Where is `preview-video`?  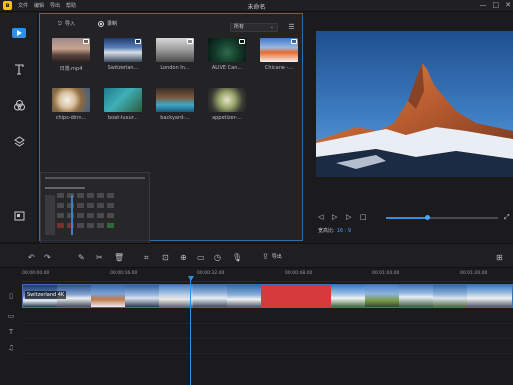 preview-video is located at coordinates (414, 104).